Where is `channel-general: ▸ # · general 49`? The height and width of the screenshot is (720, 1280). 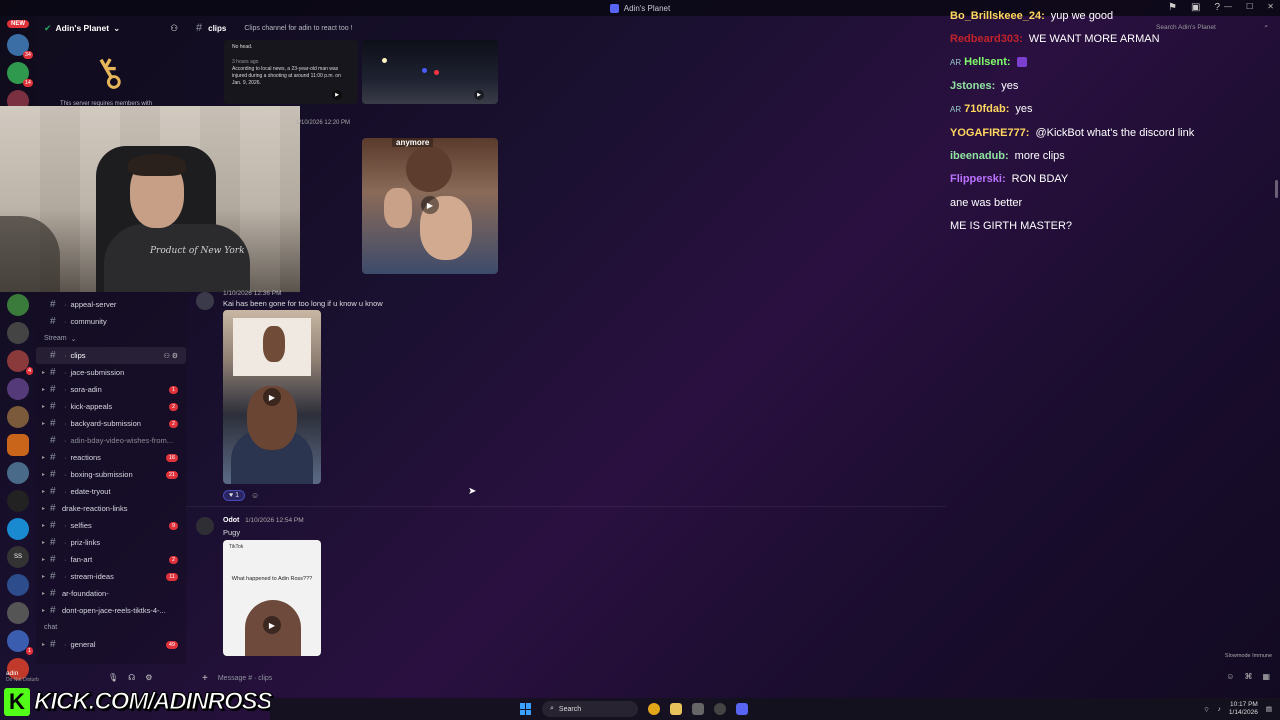 channel-general: ▸ # · general 49 is located at coordinates (111, 644).